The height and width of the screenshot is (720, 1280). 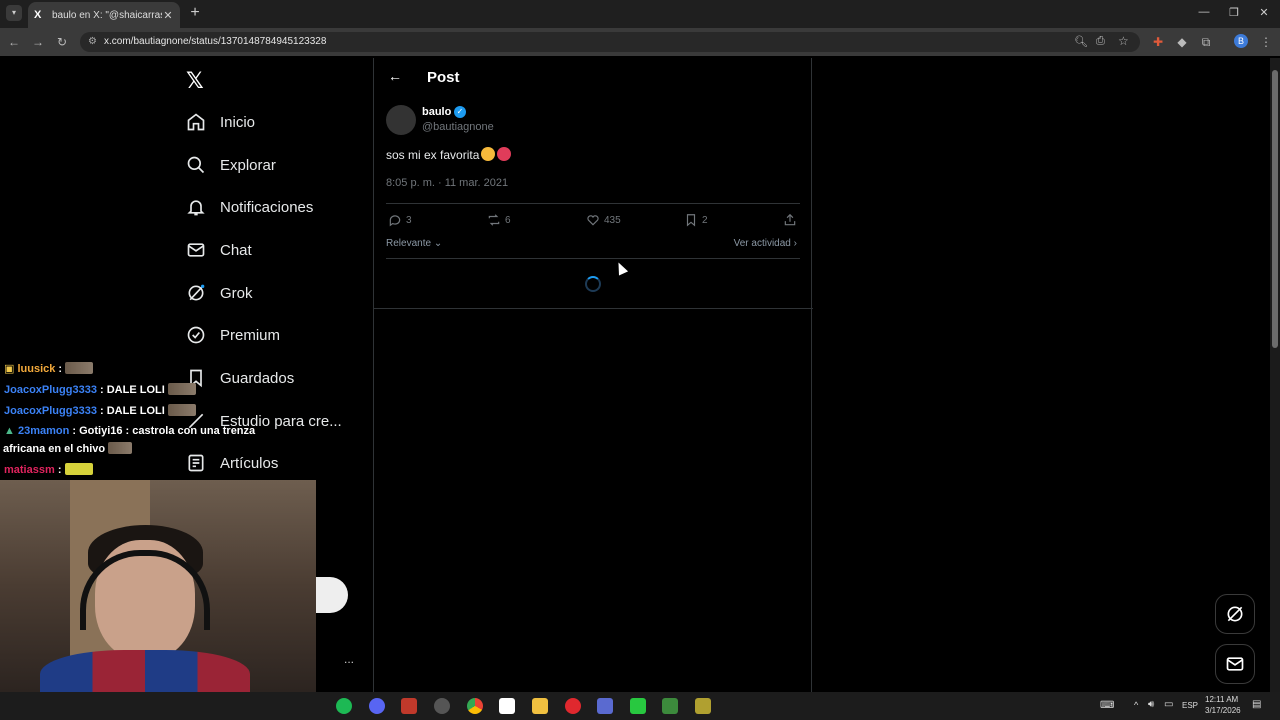 What do you see at coordinates (232, 463) in the screenshot?
I see `sidebar-item-articulos: Artículos` at bounding box center [232, 463].